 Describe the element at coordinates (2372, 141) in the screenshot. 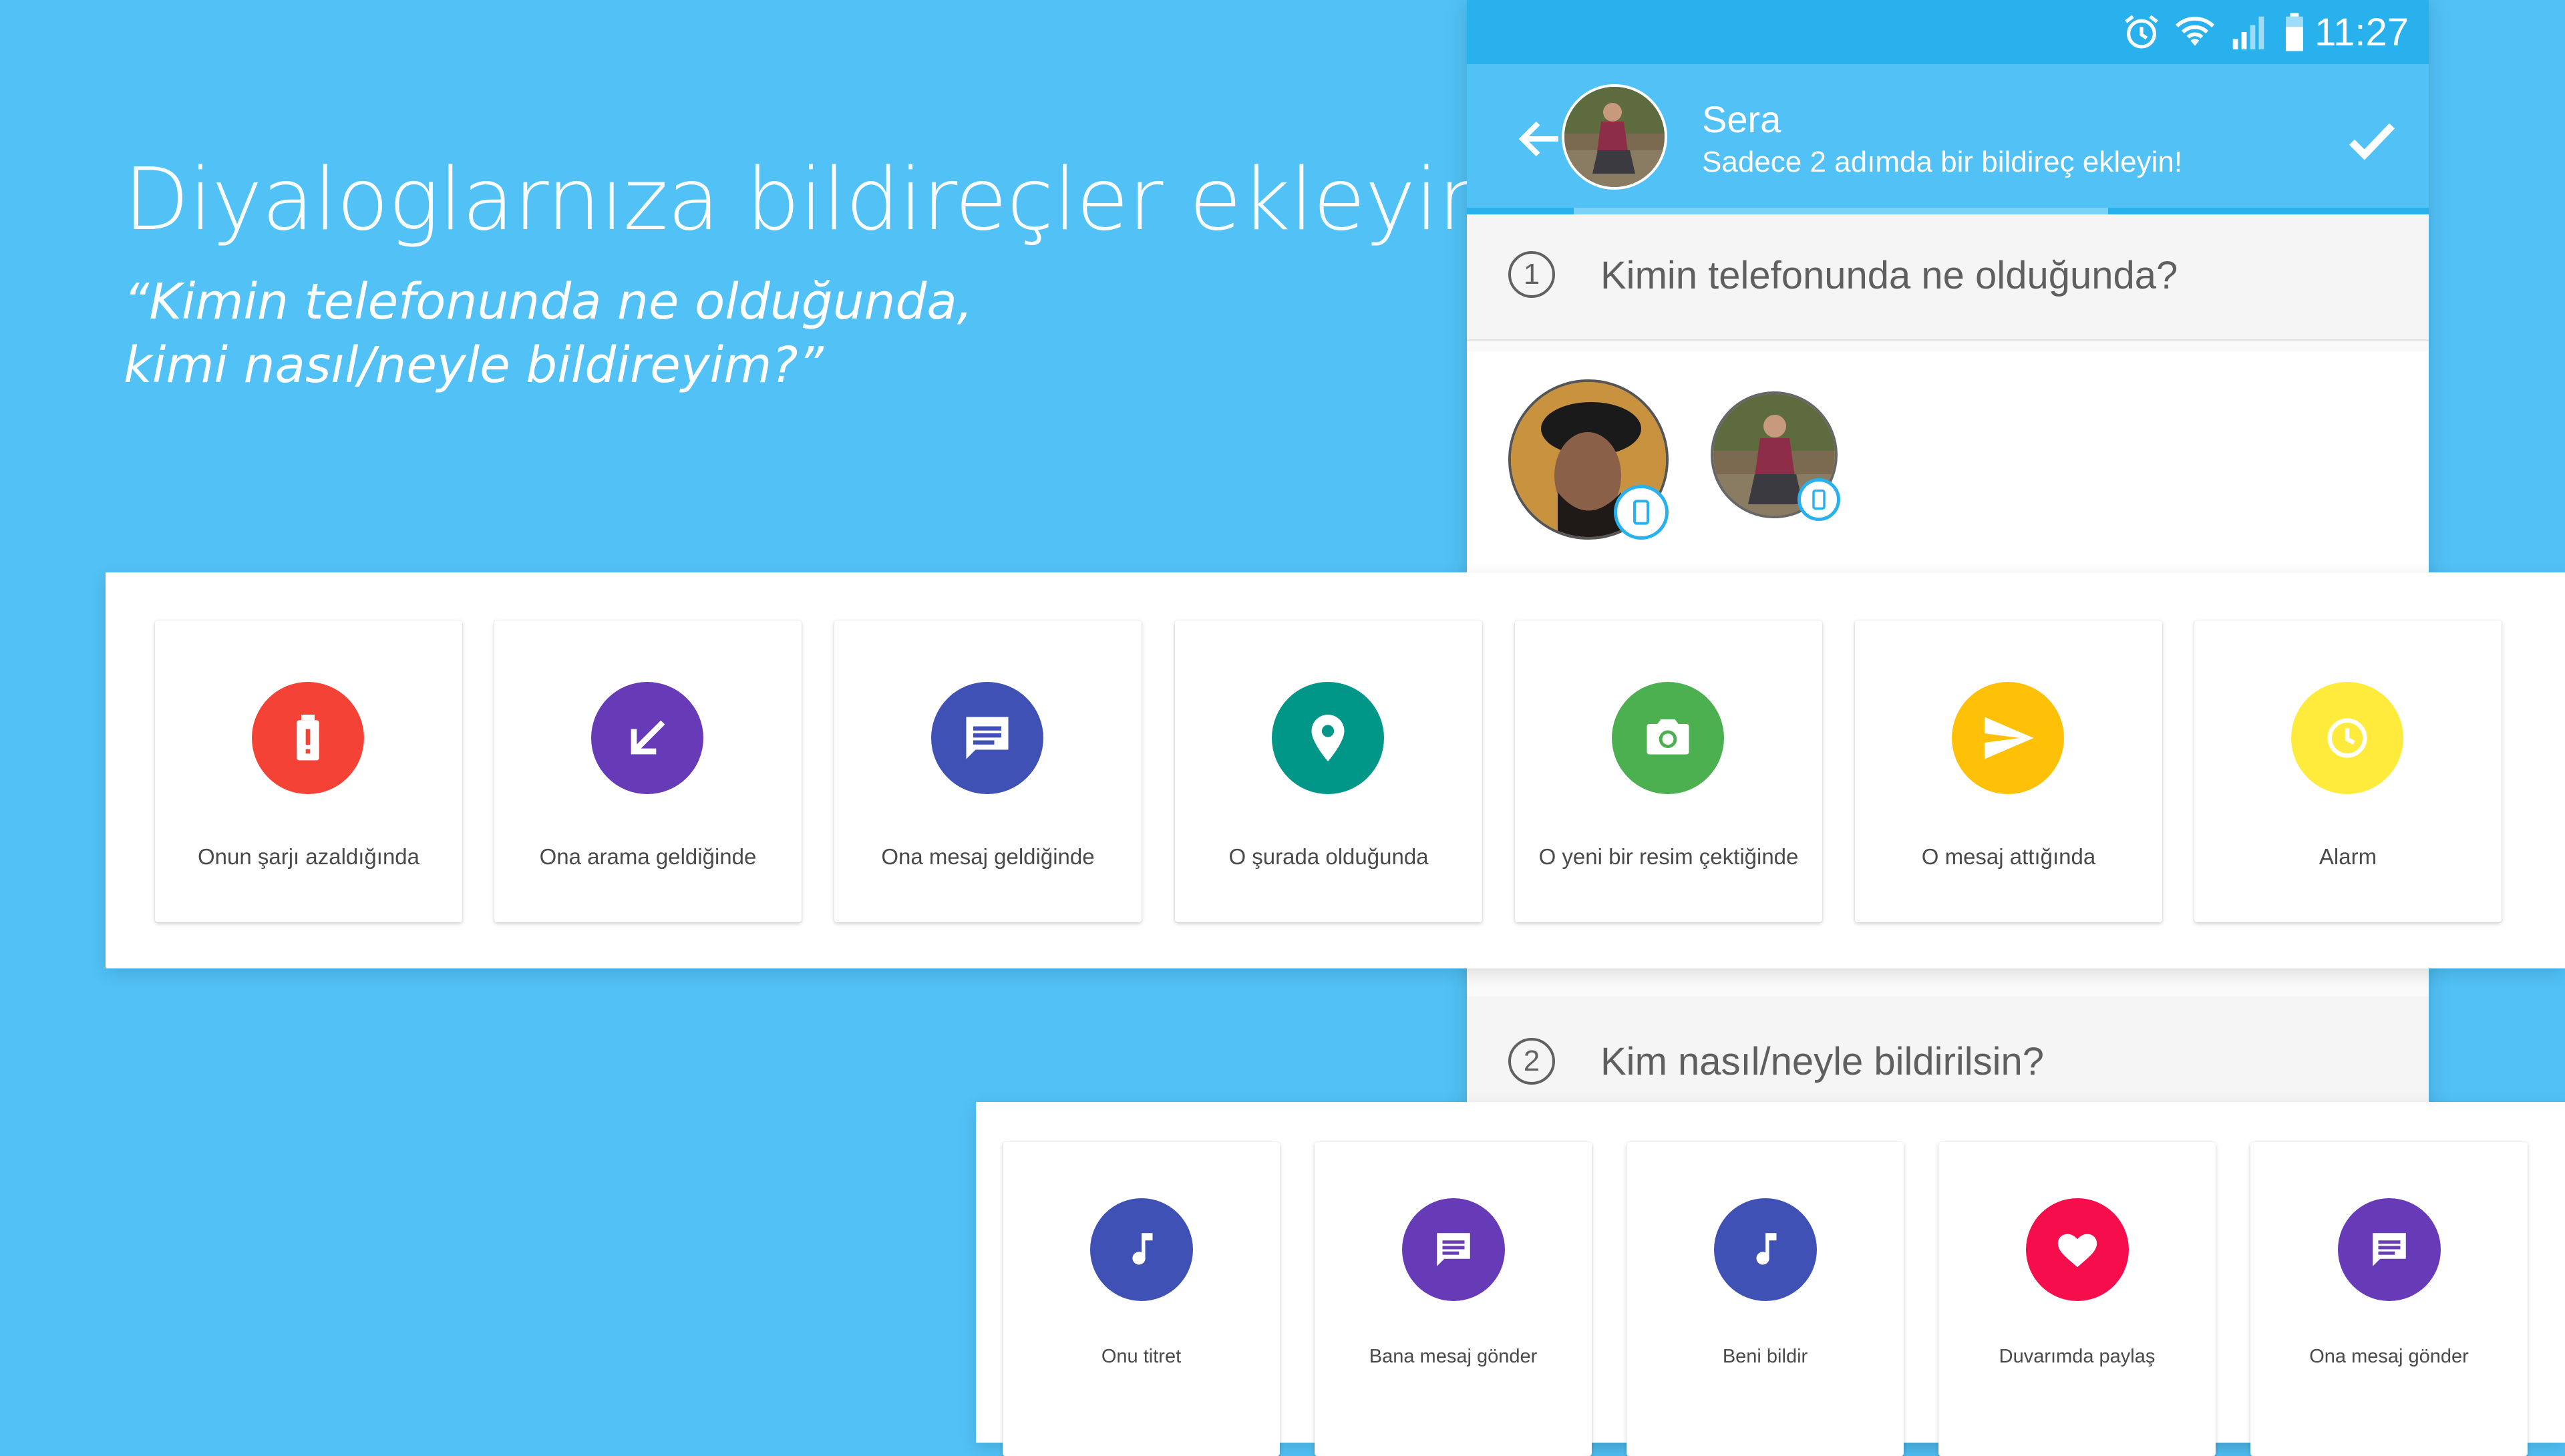

I see `check-icon` at that location.